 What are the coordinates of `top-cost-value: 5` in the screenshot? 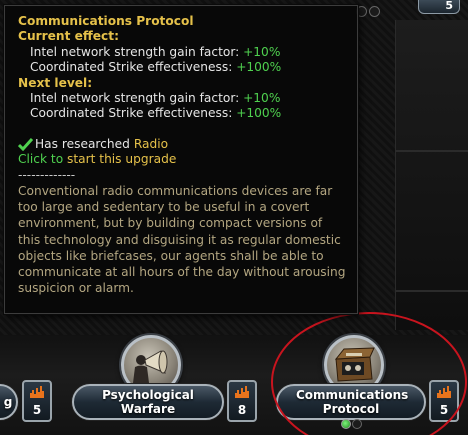 It's located at (449, 6).